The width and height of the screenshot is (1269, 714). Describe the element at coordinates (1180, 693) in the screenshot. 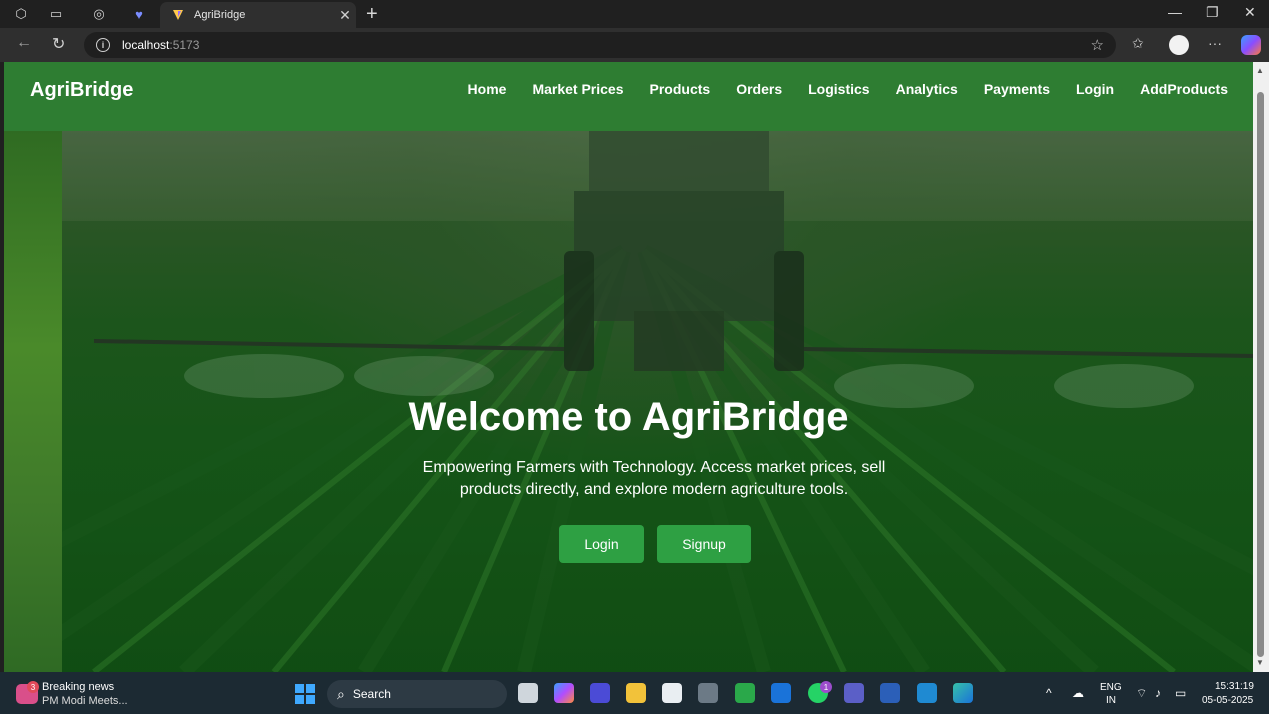

I see `battery-icon: ▭` at that location.